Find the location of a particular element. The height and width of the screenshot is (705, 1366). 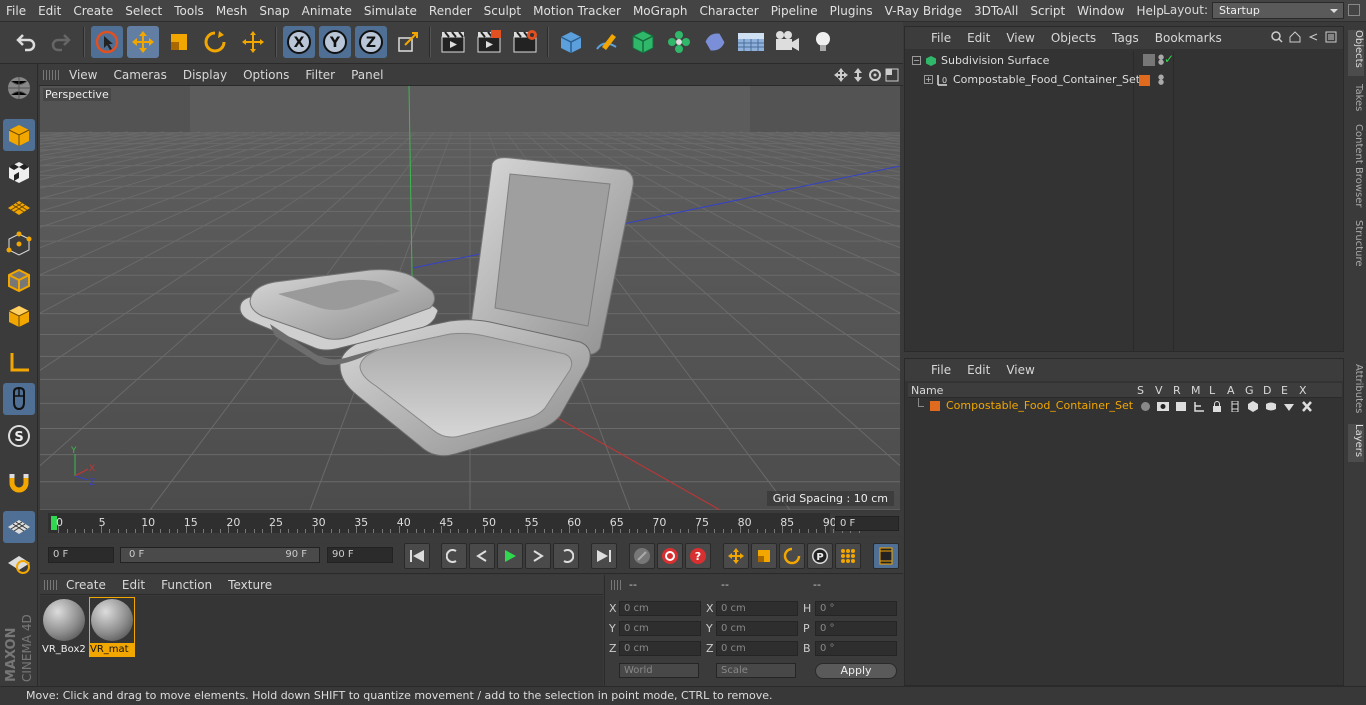

move-tool-icon is located at coordinates (143, 42).